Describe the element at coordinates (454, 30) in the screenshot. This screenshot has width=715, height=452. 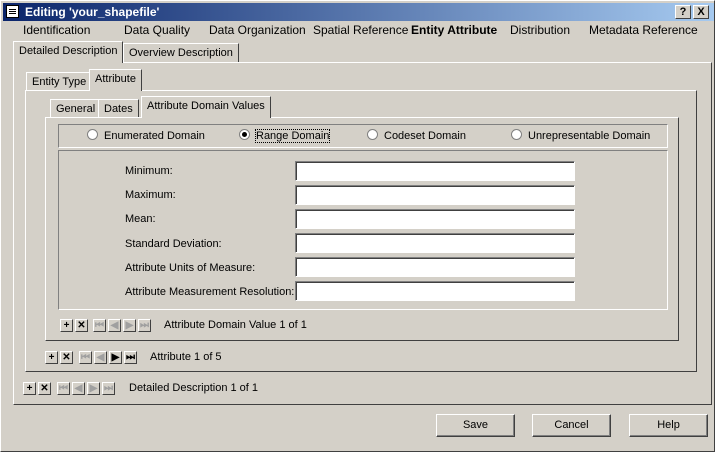
I see `tab-entity-attribute: Entity Attribute` at that location.